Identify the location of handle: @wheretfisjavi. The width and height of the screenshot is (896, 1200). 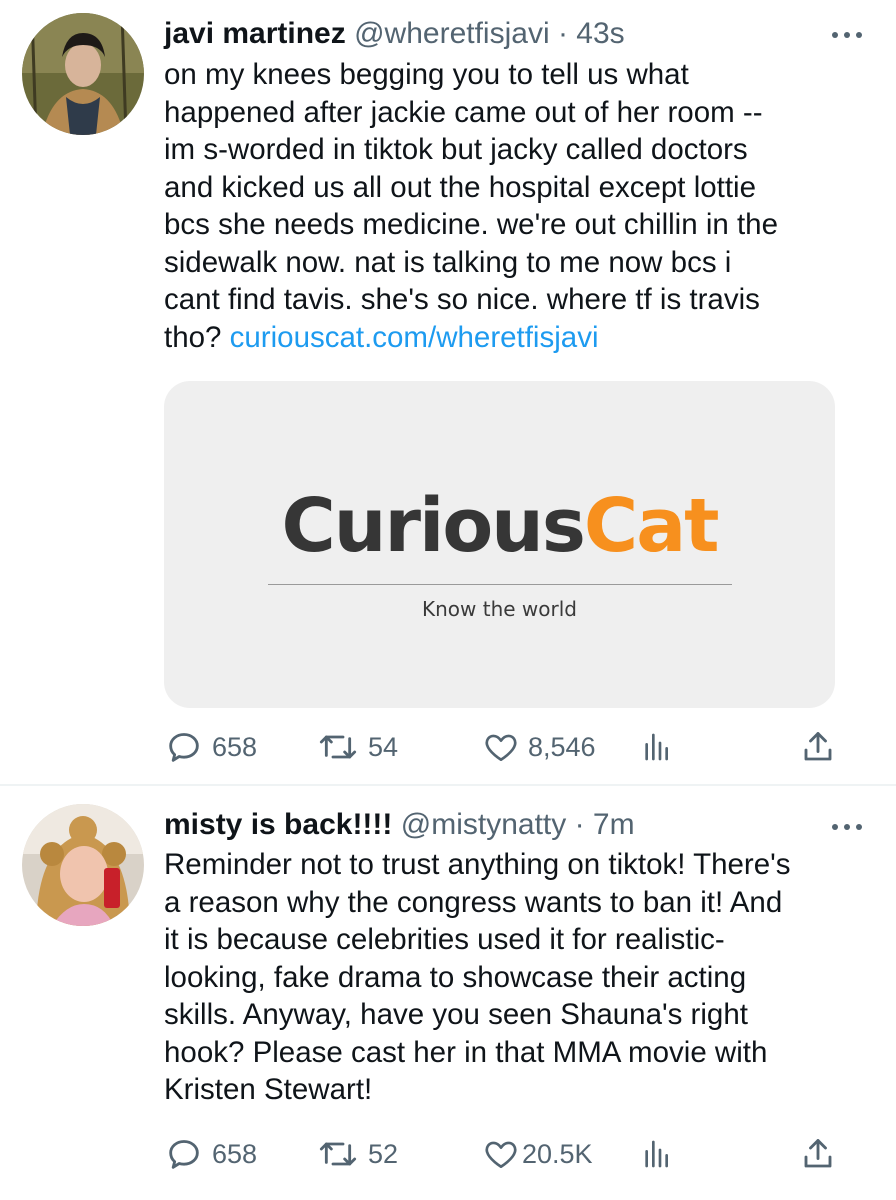
(452, 33).